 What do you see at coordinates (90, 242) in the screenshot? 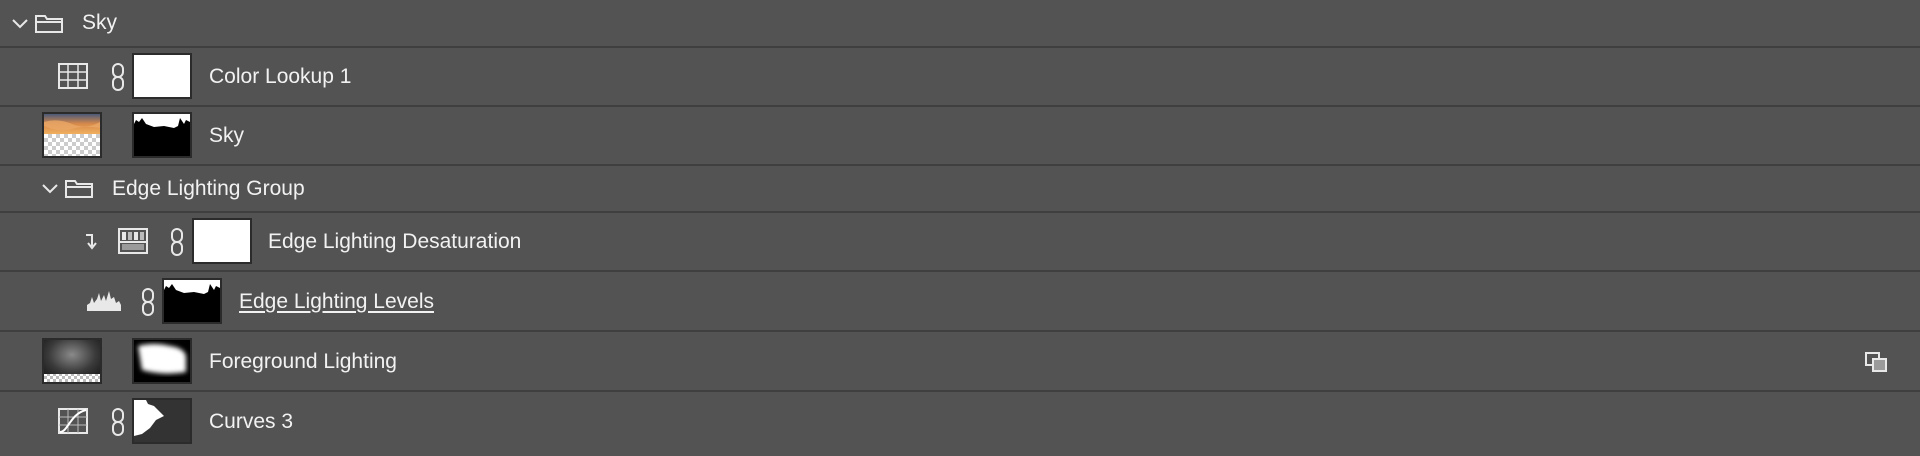
I see `clipping-arrow-icon` at bounding box center [90, 242].